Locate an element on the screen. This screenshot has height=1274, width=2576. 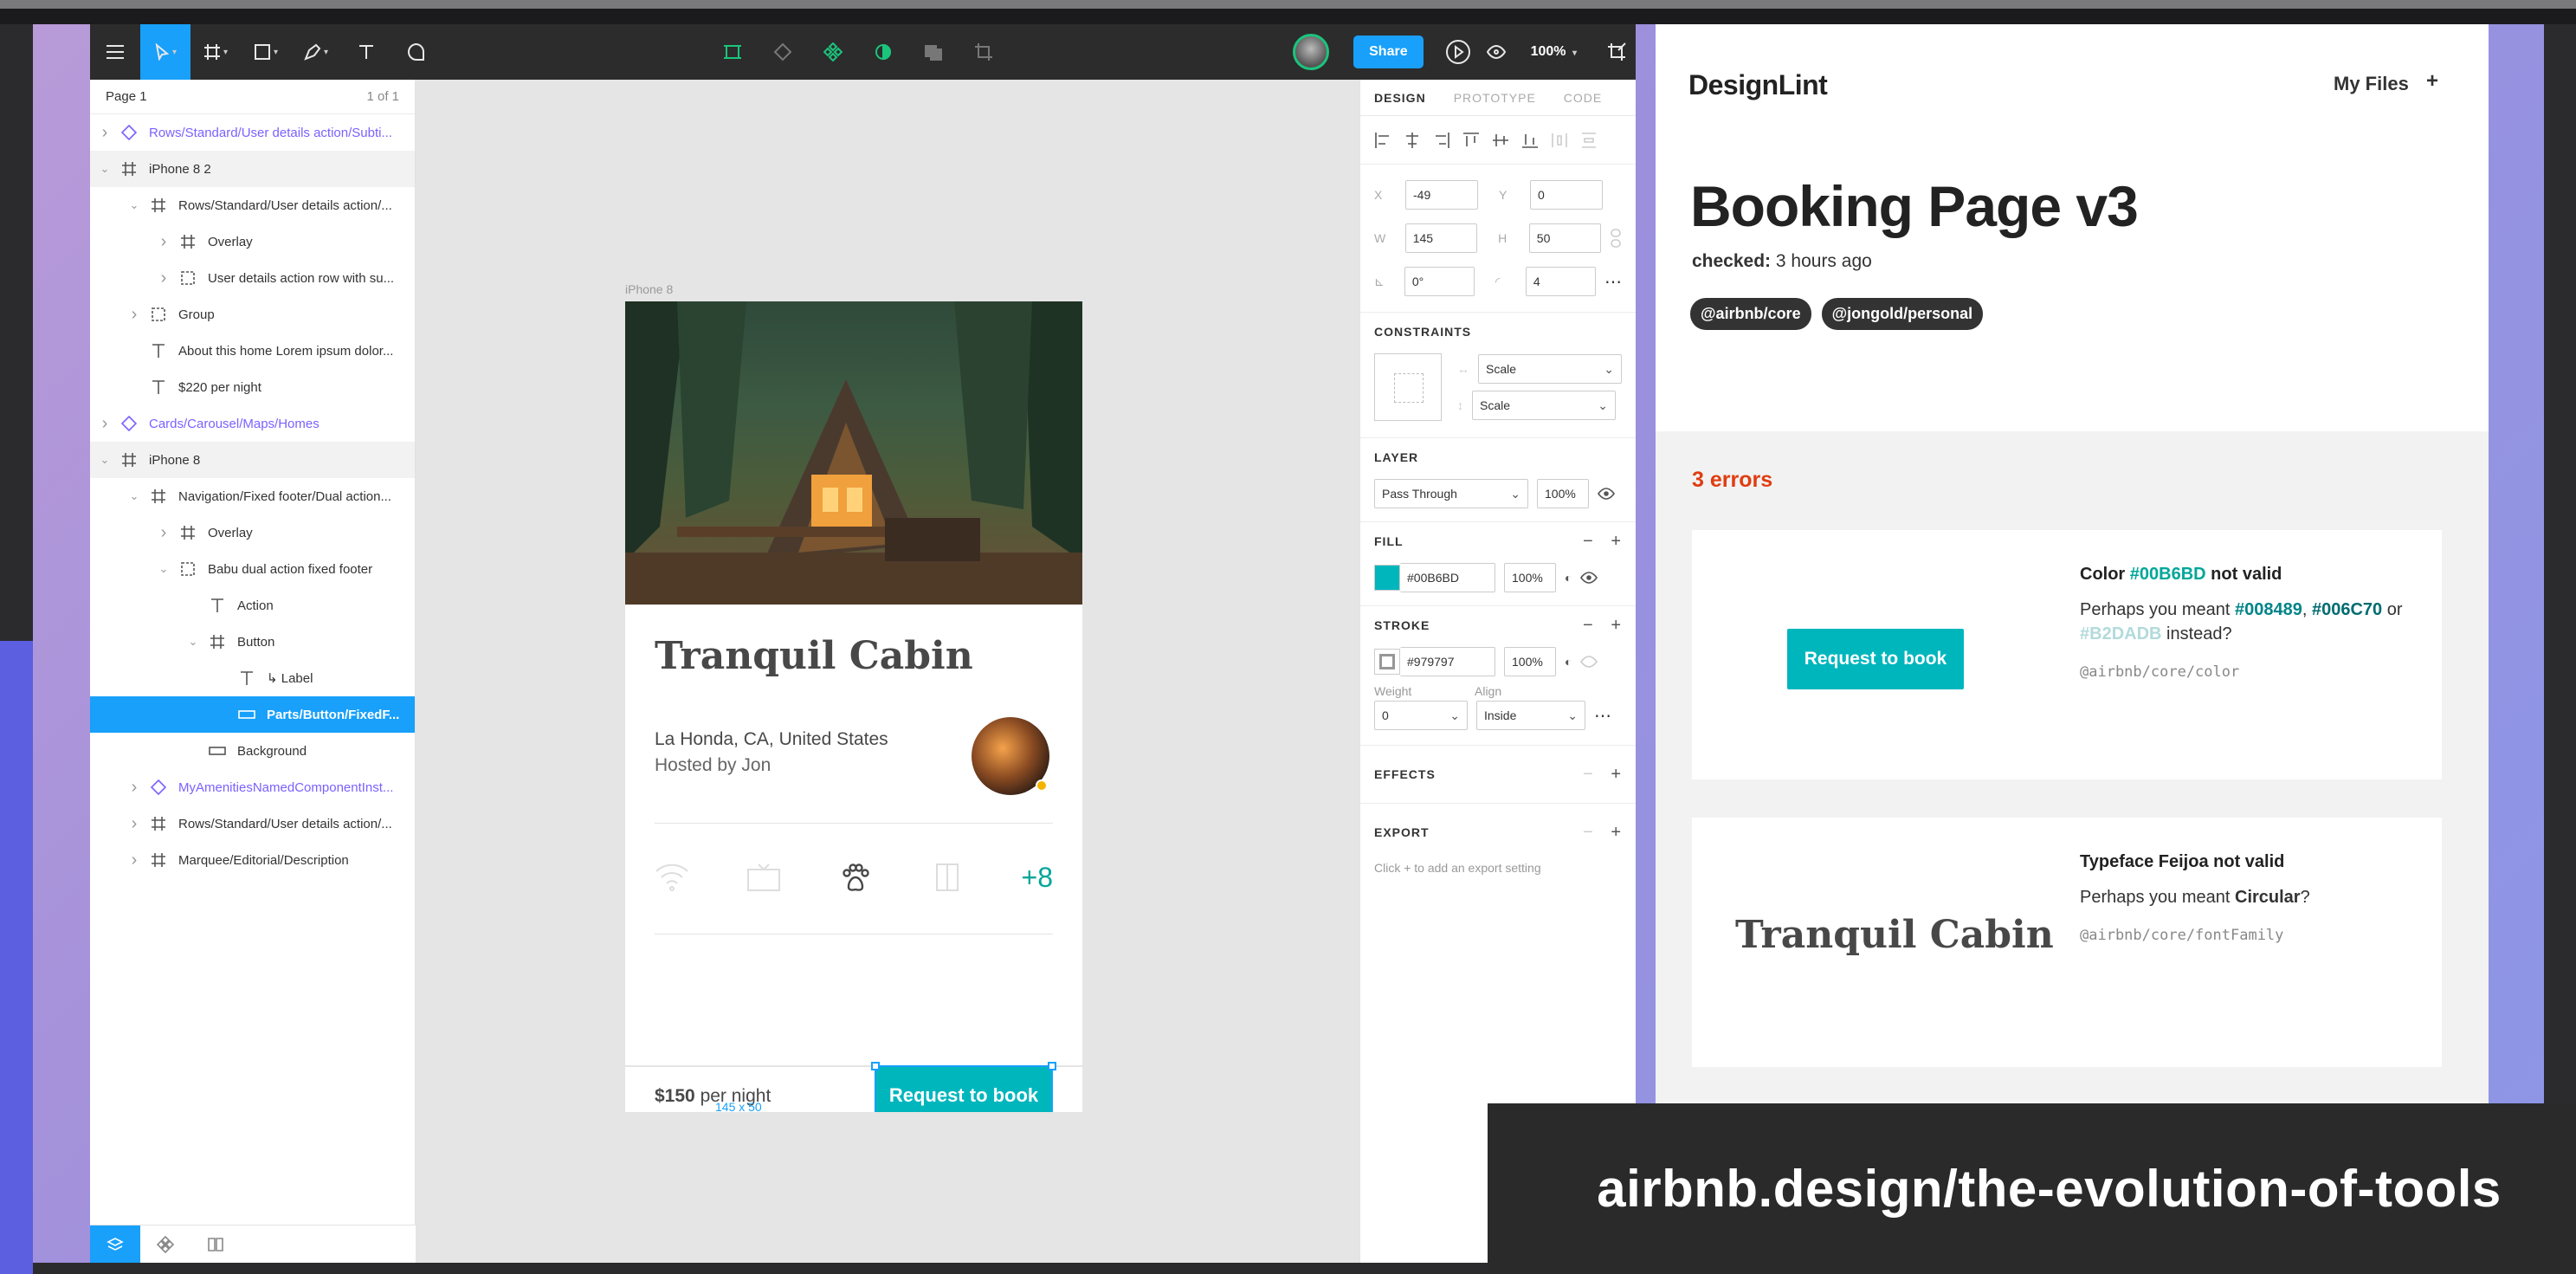
layer-row: Background is located at coordinates (253, 751).